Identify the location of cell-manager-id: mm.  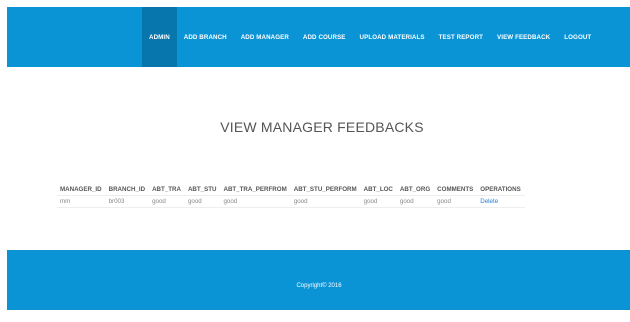
(81, 201).